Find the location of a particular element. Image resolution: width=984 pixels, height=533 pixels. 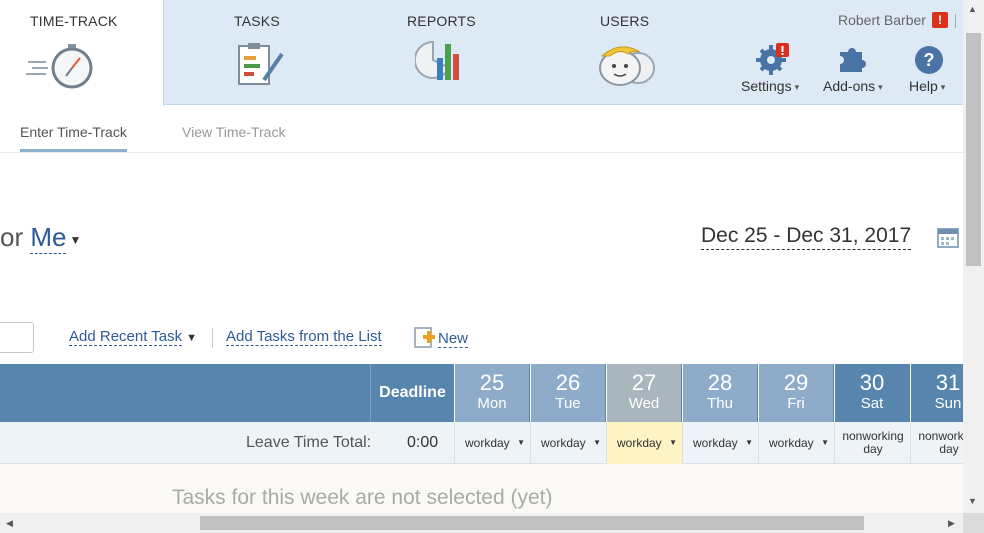

day-type-select-wed: workday ▼ is located at coordinates (644, 443).